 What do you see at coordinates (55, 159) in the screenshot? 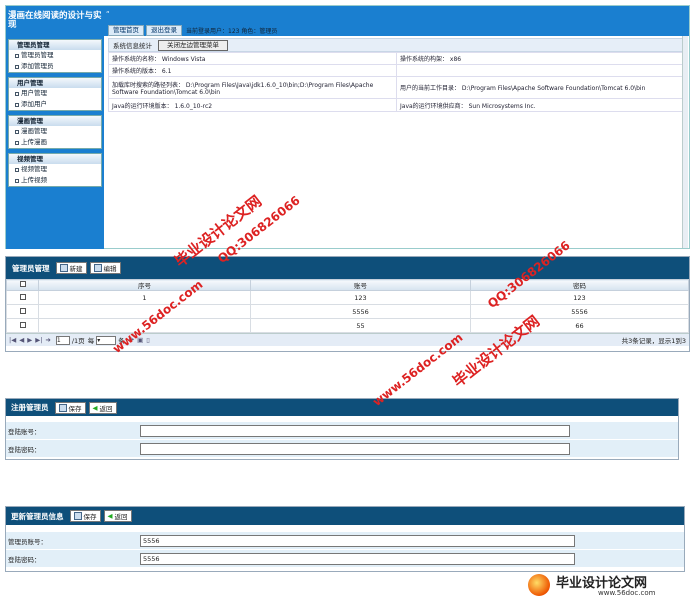
I see `sidebar-group-title: 视频管理` at bounding box center [55, 159].